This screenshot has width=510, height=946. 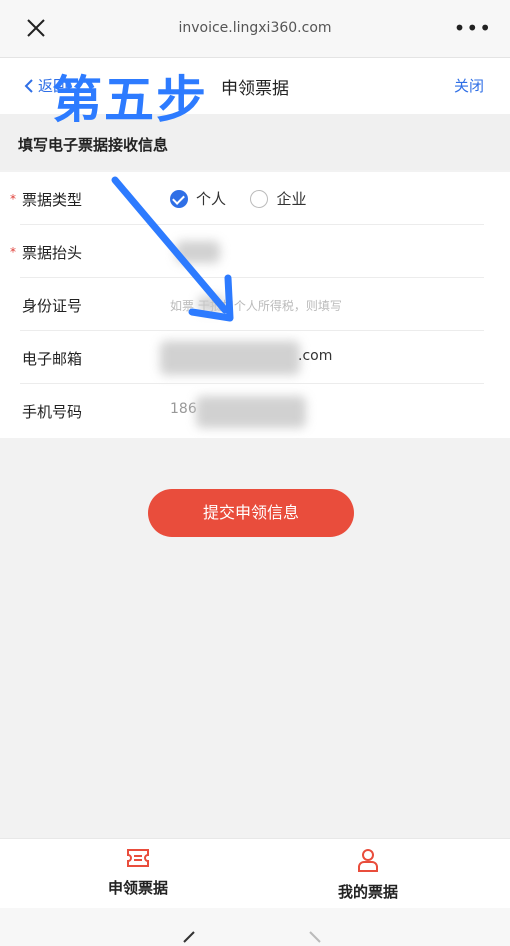 What do you see at coordinates (52, 253) in the screenshot?
I see `invoice-header-label: 票据抬头` at bounding box center [52, 253].